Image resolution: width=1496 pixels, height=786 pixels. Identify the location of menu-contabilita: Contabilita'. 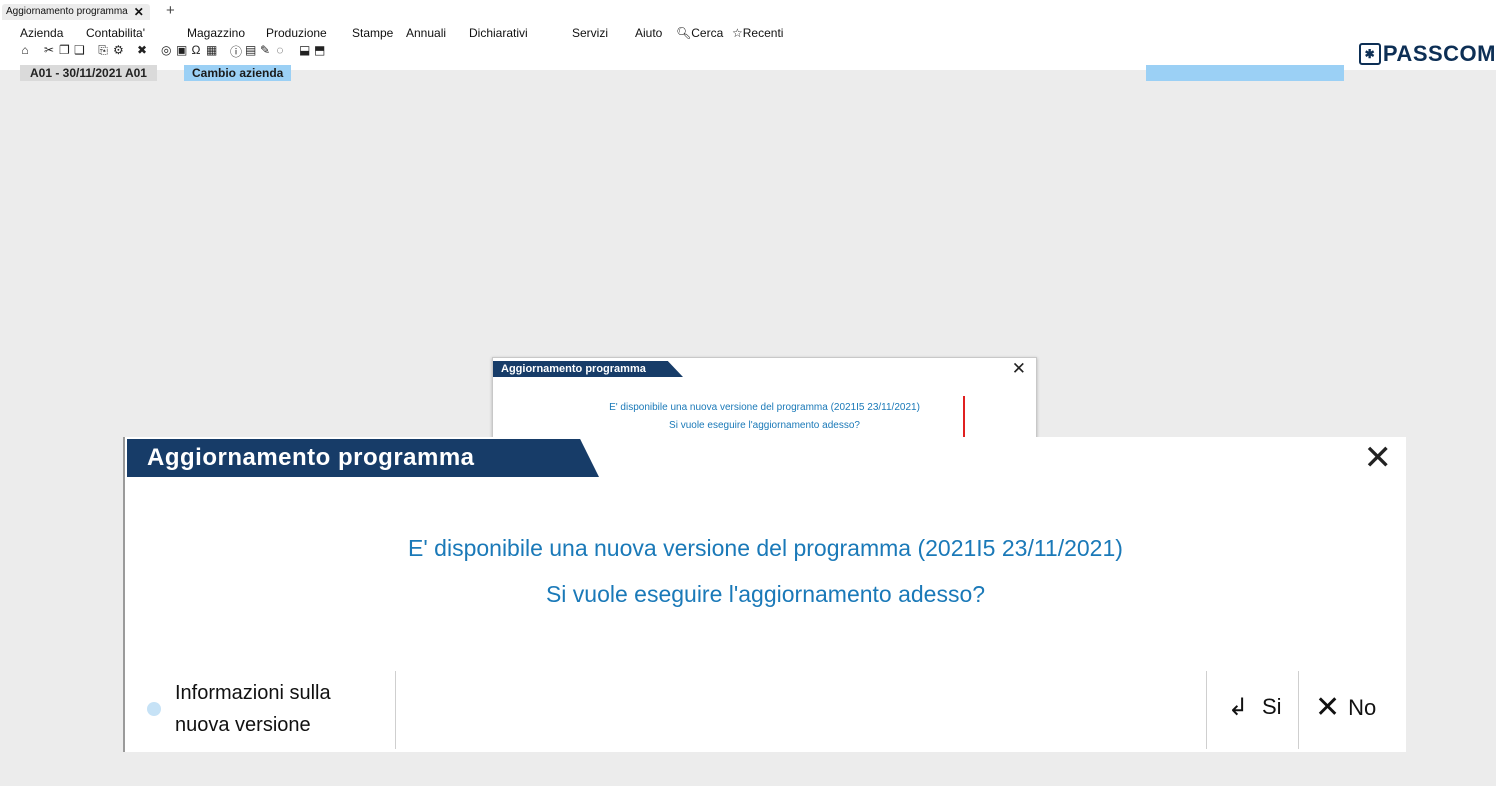
(115, 33).